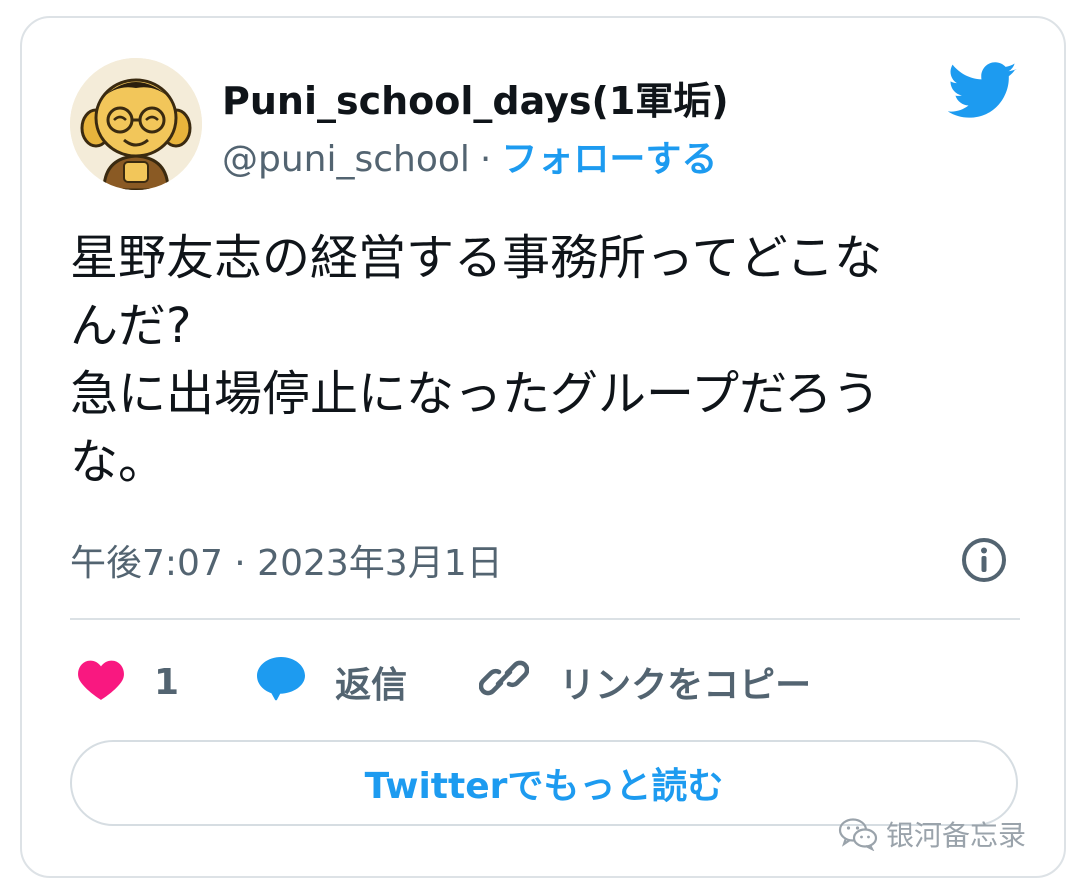 The height and width of the screenshot is (894, 1080). Describe the element at coordinates (858, 834) in the screenshot. I see `wechat-icon` at that location.